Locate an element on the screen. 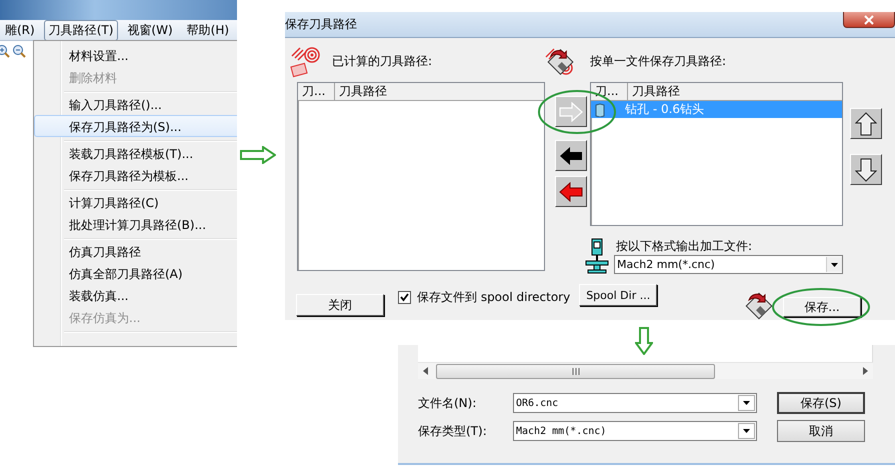  zoom-out-icon is located at coordinates (19, 51).